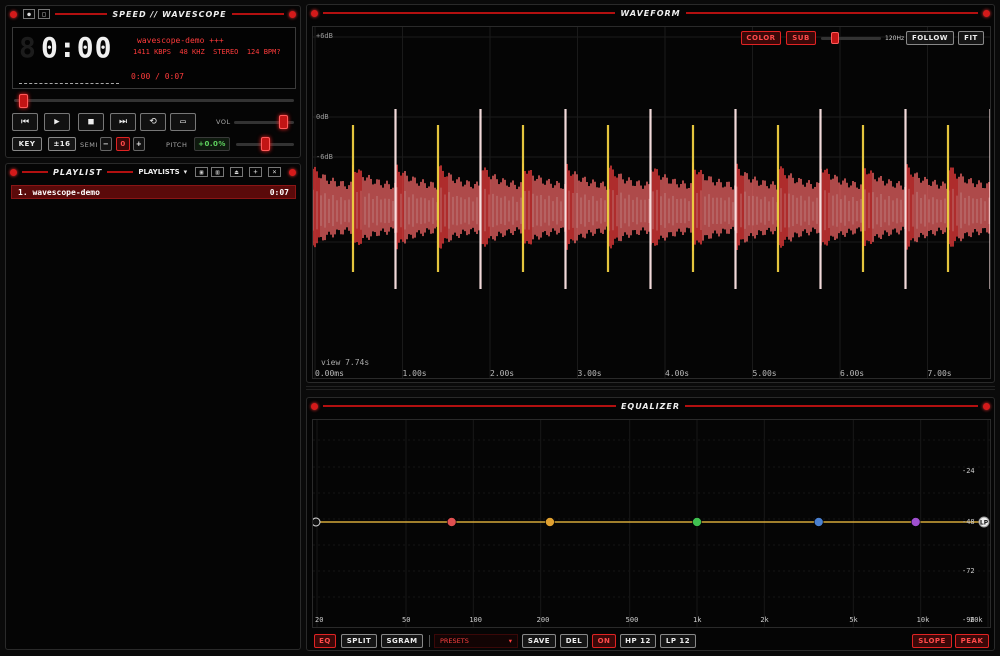 This screenshot has height=656, width=1000. What do you see at coordinates (971, 38) in the screenshot?
I see `fit-button: FIT` at bounding box center [971, 38].